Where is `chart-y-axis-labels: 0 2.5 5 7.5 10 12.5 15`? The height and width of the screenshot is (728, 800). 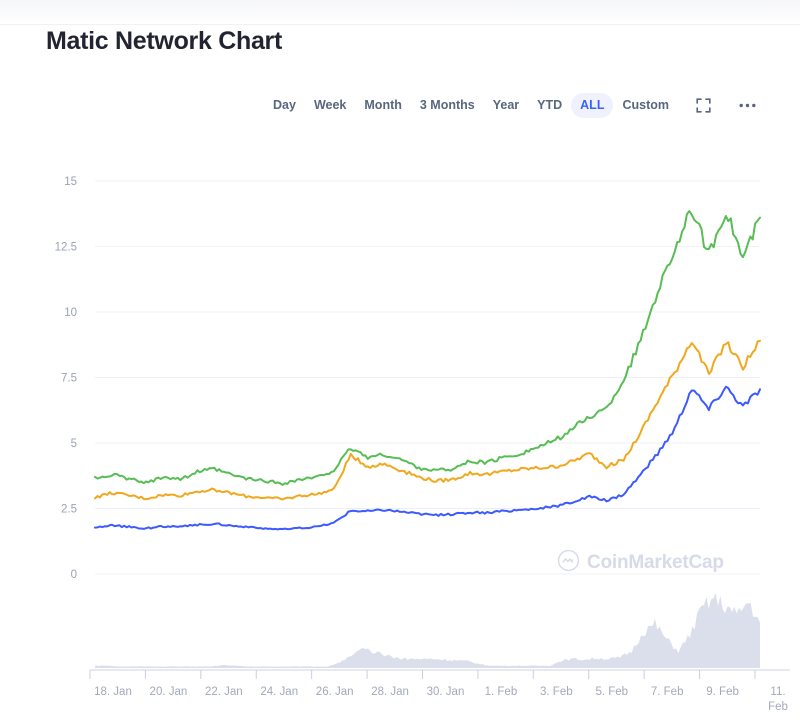 chart-y-axis-labels: 0 2.5 5 7.5 10 12.5 15 is located at coordinates (66, 378).